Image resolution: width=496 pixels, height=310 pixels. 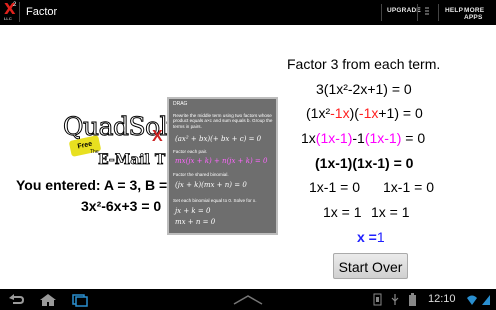 What do you see at coordinates (48, 299) in the screenshot?
I see `home-icon` at bounding box center [48, 299].